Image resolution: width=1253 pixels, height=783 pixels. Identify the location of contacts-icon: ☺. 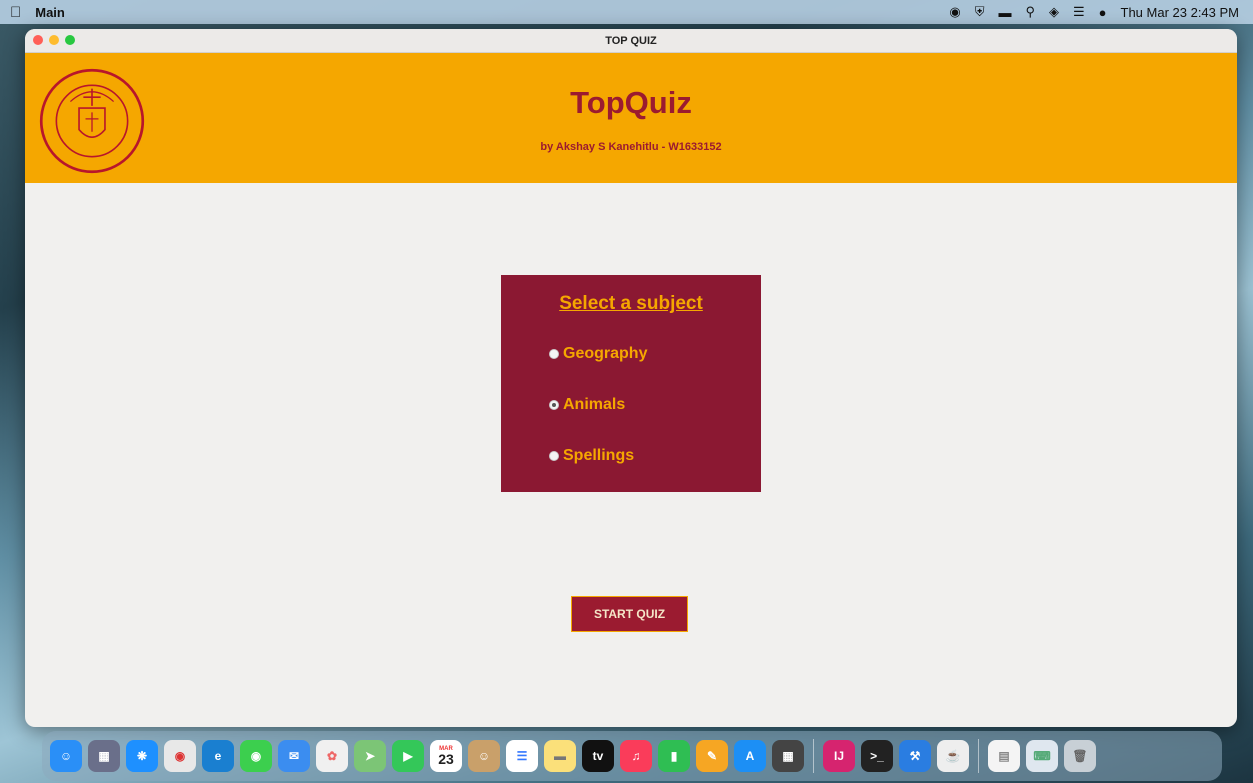
(484, 756).